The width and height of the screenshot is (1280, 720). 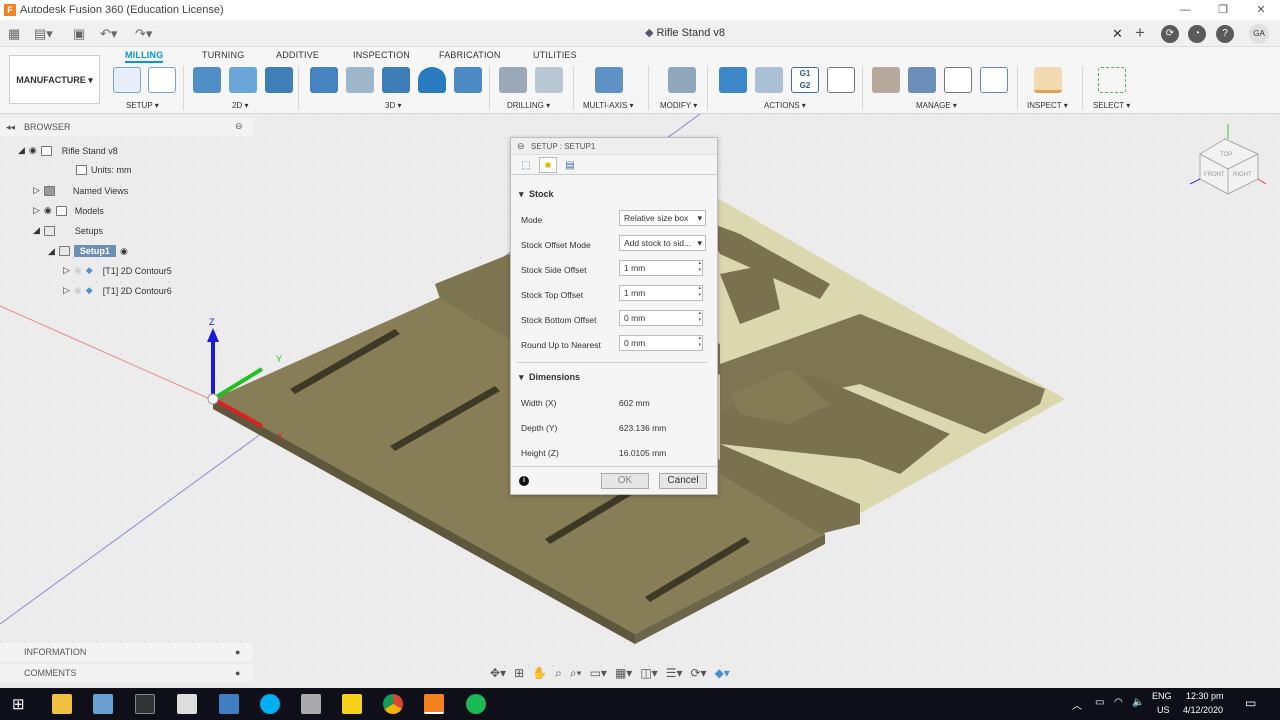 I want to click on tree-units: Units: mm, so click(x=104, y=170).